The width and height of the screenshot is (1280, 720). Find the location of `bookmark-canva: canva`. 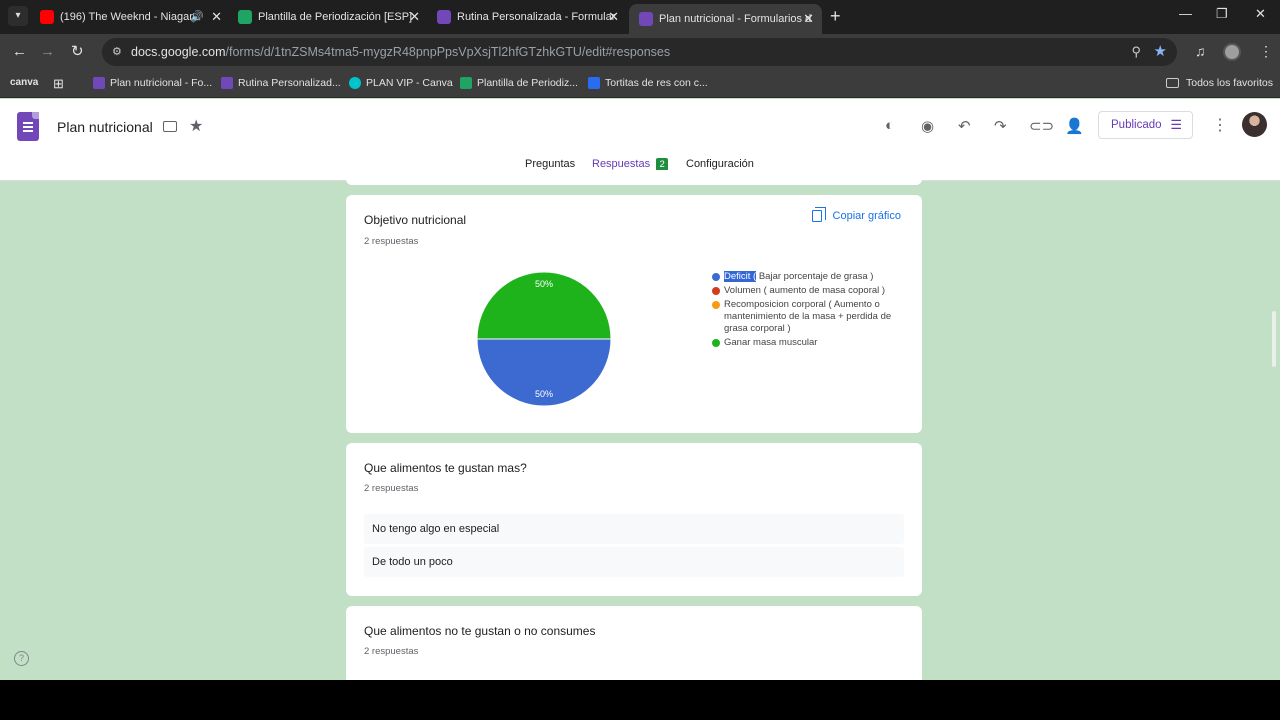

bookmark-canva: canva is located at coordinates (24, 82).